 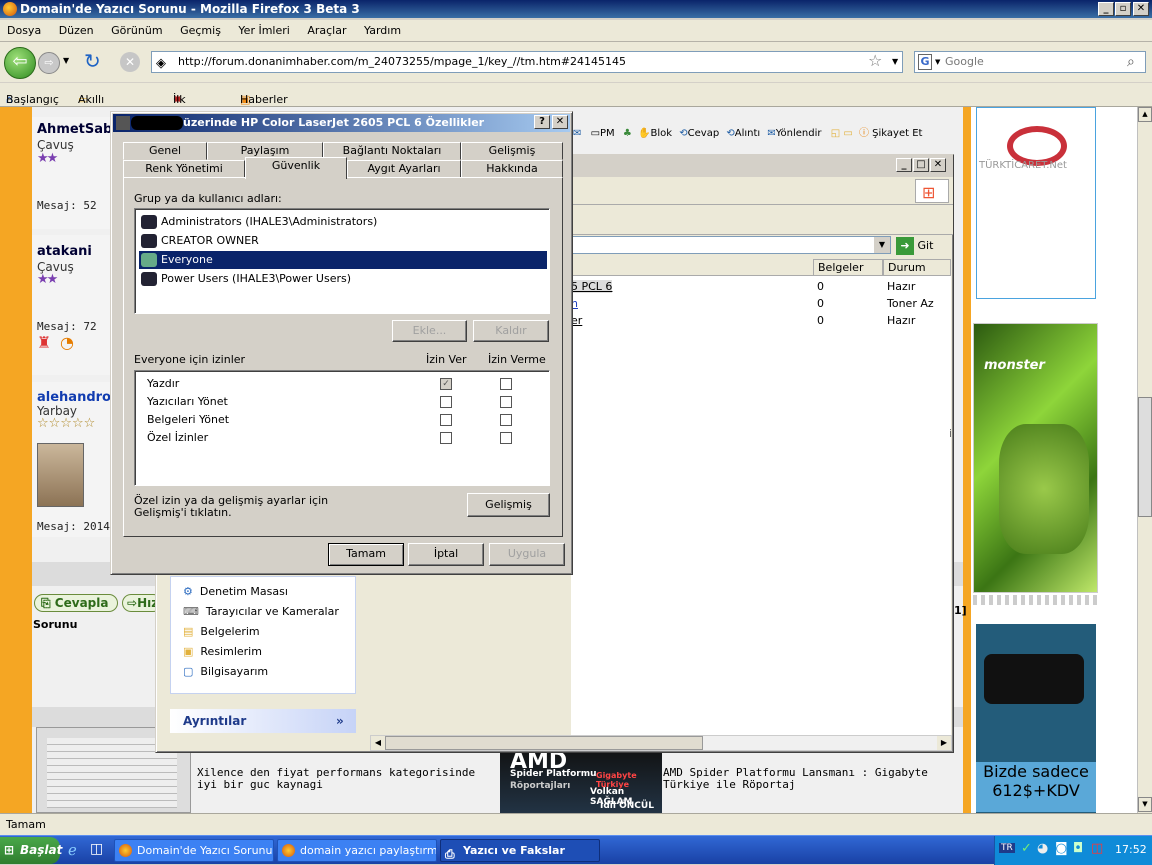 I want to click on shield-icon: ✓, so click(x=1026, y=848).